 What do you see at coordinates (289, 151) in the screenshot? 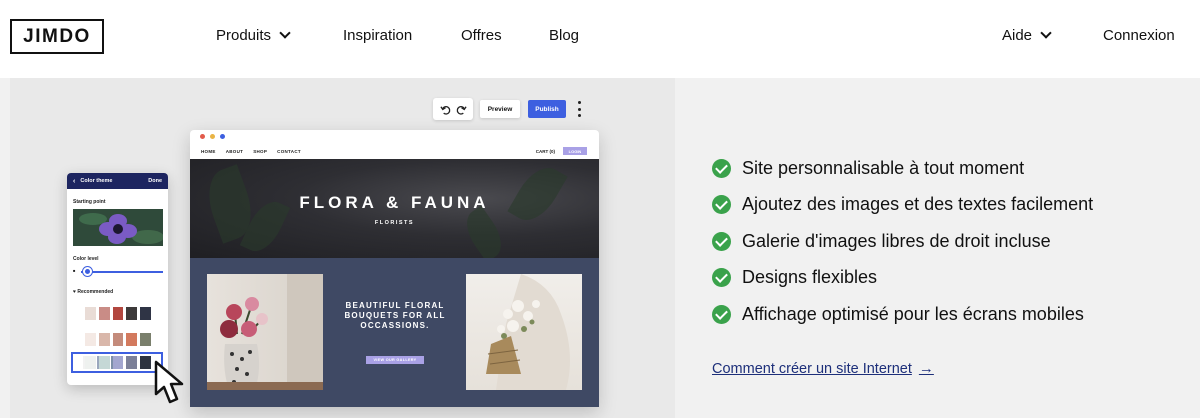
I see `site-nav-contact: CONTACT` at bounding box center [289, 151].